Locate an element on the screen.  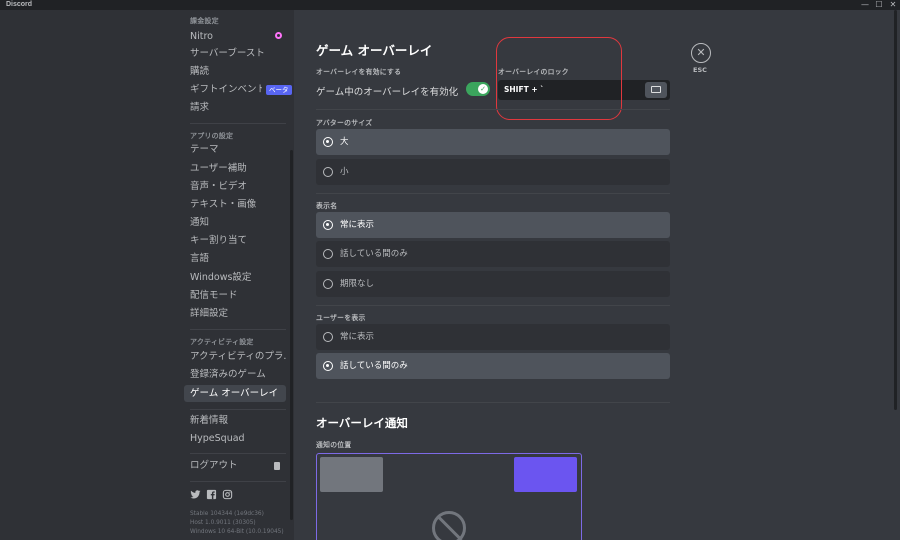
sidebar-item-keybinds: キー割り当て is located at coordinates (235, 240).